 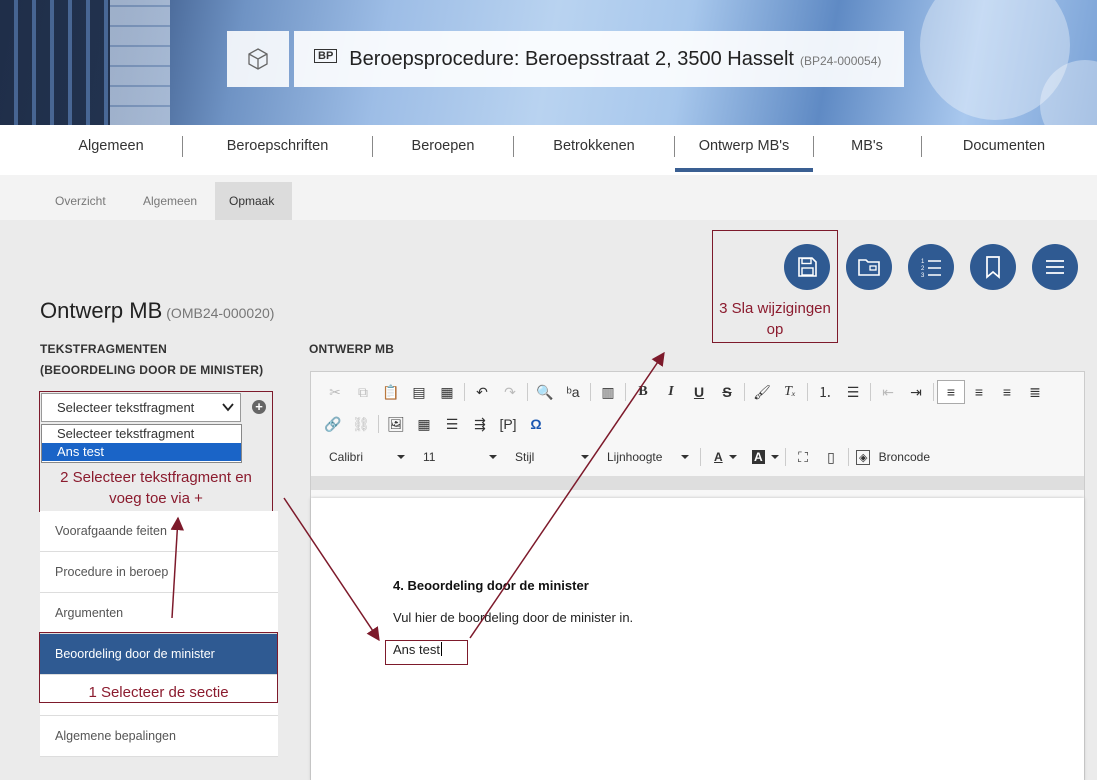 What do you see at coordinates (699, 392) in the screenshot?
I see `underline-icon: U` at bounding box center [699, 392].